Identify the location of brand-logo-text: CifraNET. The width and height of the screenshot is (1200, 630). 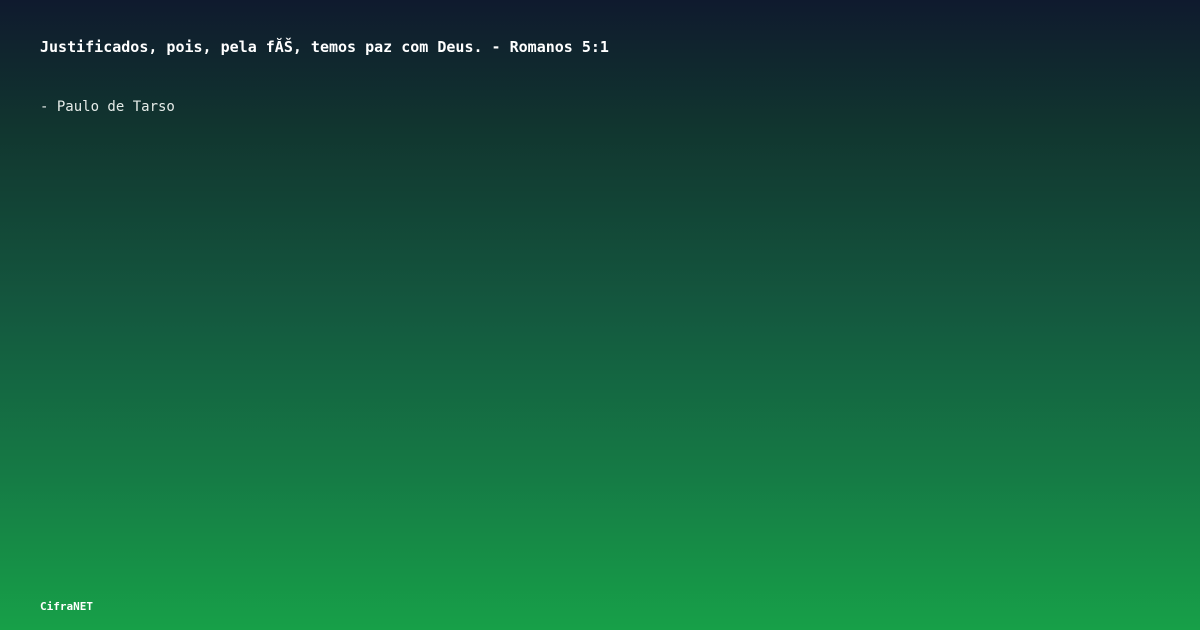
(66, 606).